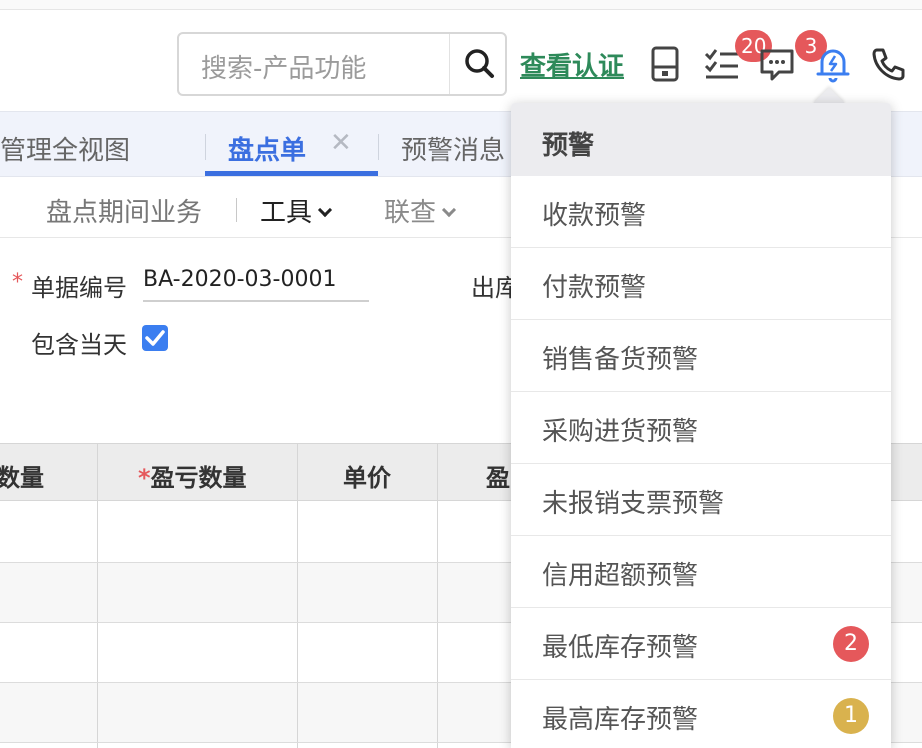 This screenshot has width=922, height=748. Describe the element at coordinates (620, 648) in the screenshot. I see `alert-item-label: 最低库存预警` at that location.